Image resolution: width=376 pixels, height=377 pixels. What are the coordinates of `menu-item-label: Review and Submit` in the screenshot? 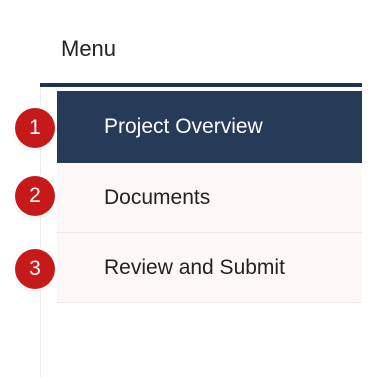 It's located at (194, 267).